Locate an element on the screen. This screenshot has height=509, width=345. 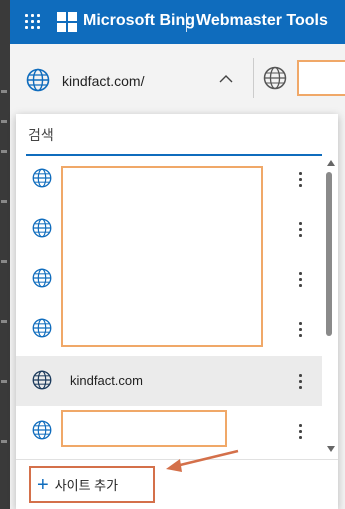
current-site-label: kindfact.com/ is located at coordinates (103, 81).